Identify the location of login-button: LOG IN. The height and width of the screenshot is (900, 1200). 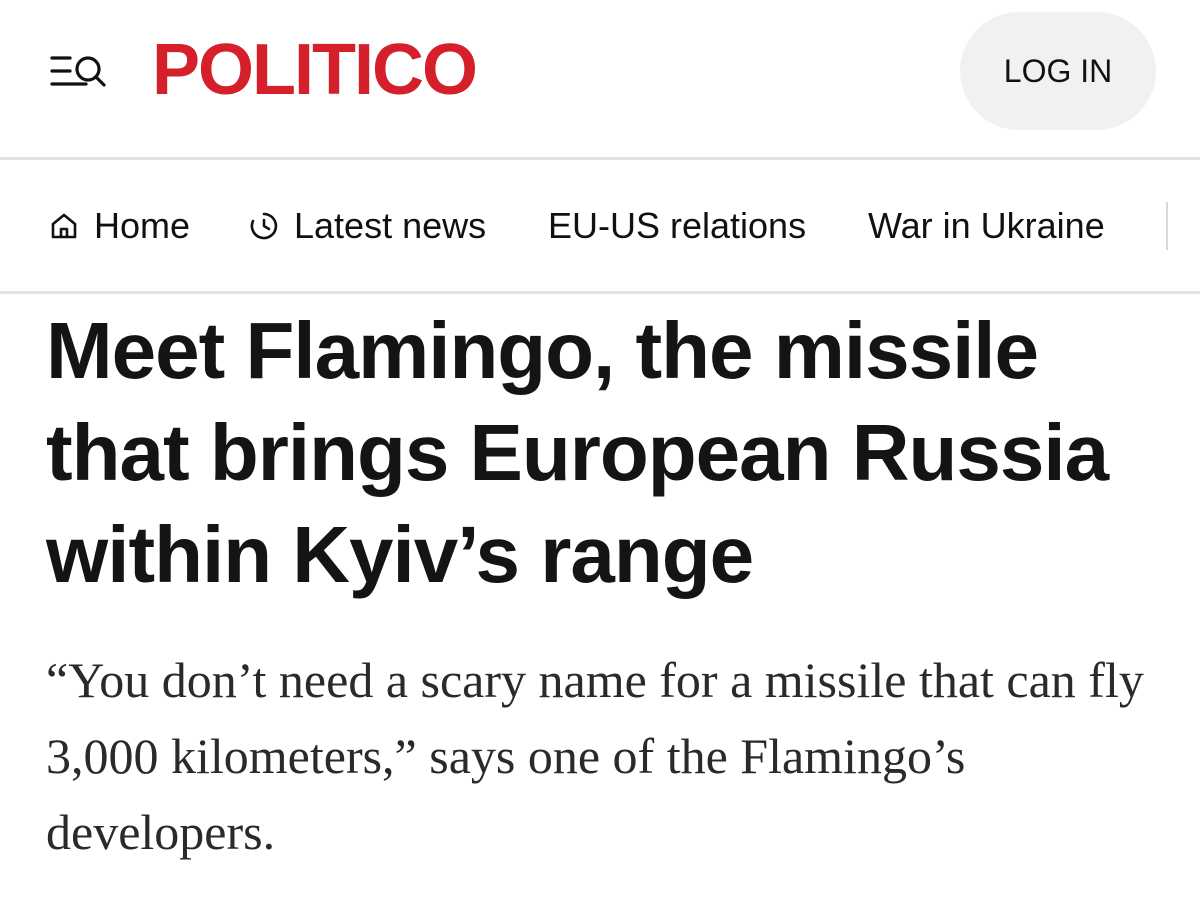
(1058, 71).